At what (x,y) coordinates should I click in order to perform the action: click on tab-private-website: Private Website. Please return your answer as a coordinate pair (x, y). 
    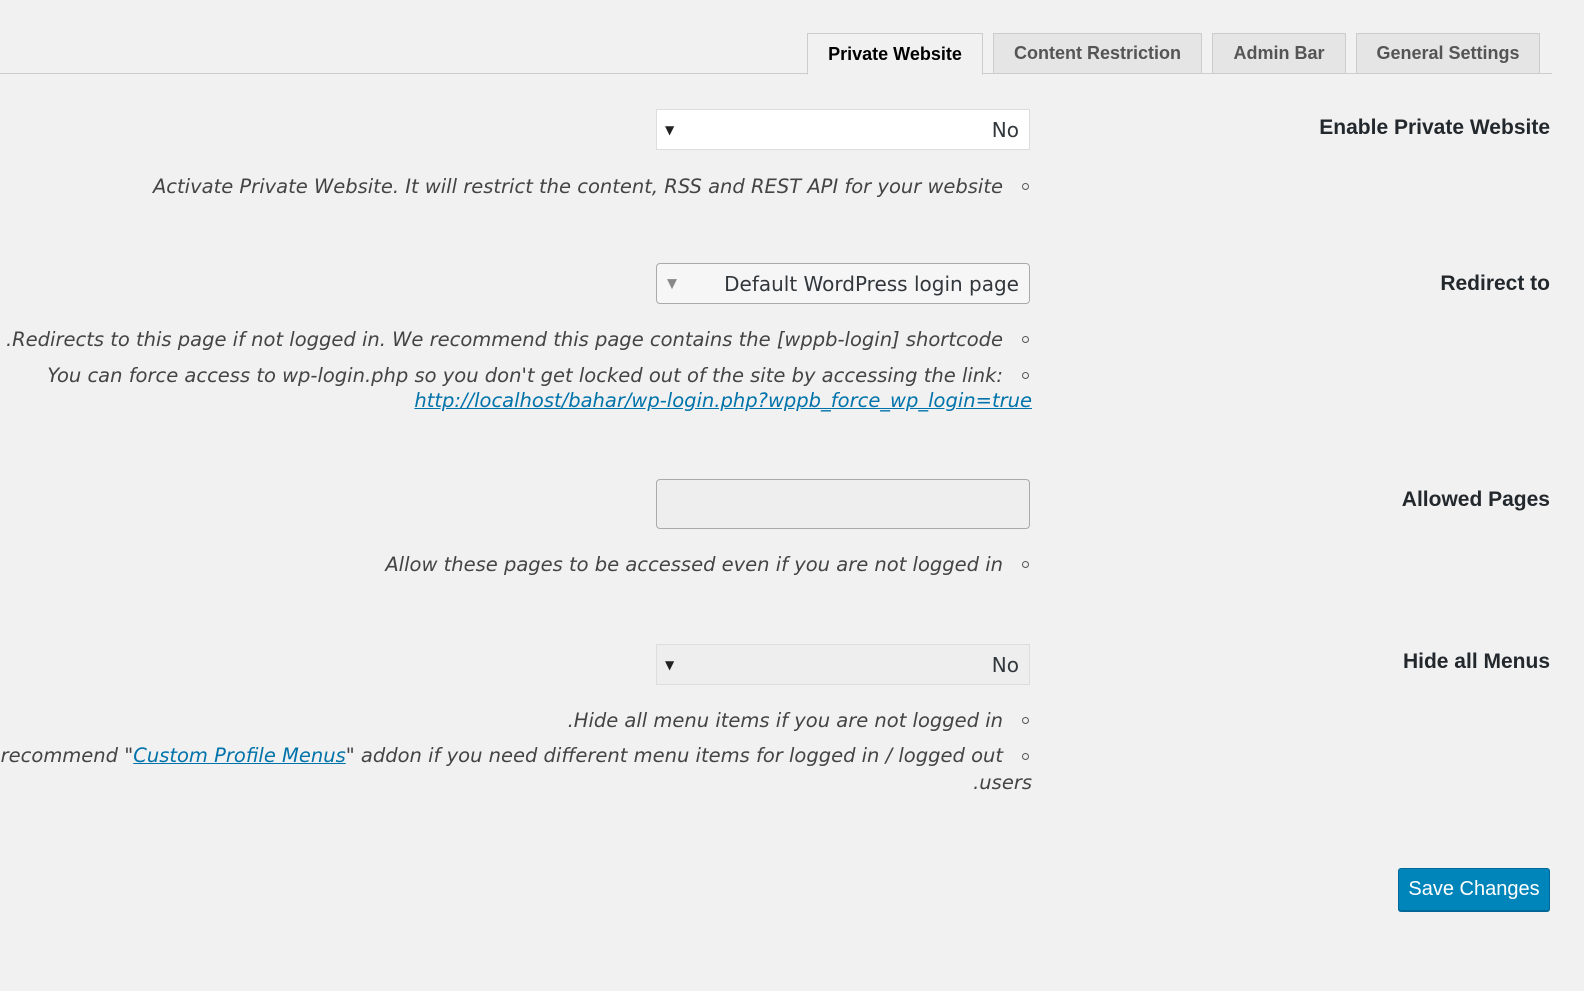
    Looking at the image, I should click on (895, 54).